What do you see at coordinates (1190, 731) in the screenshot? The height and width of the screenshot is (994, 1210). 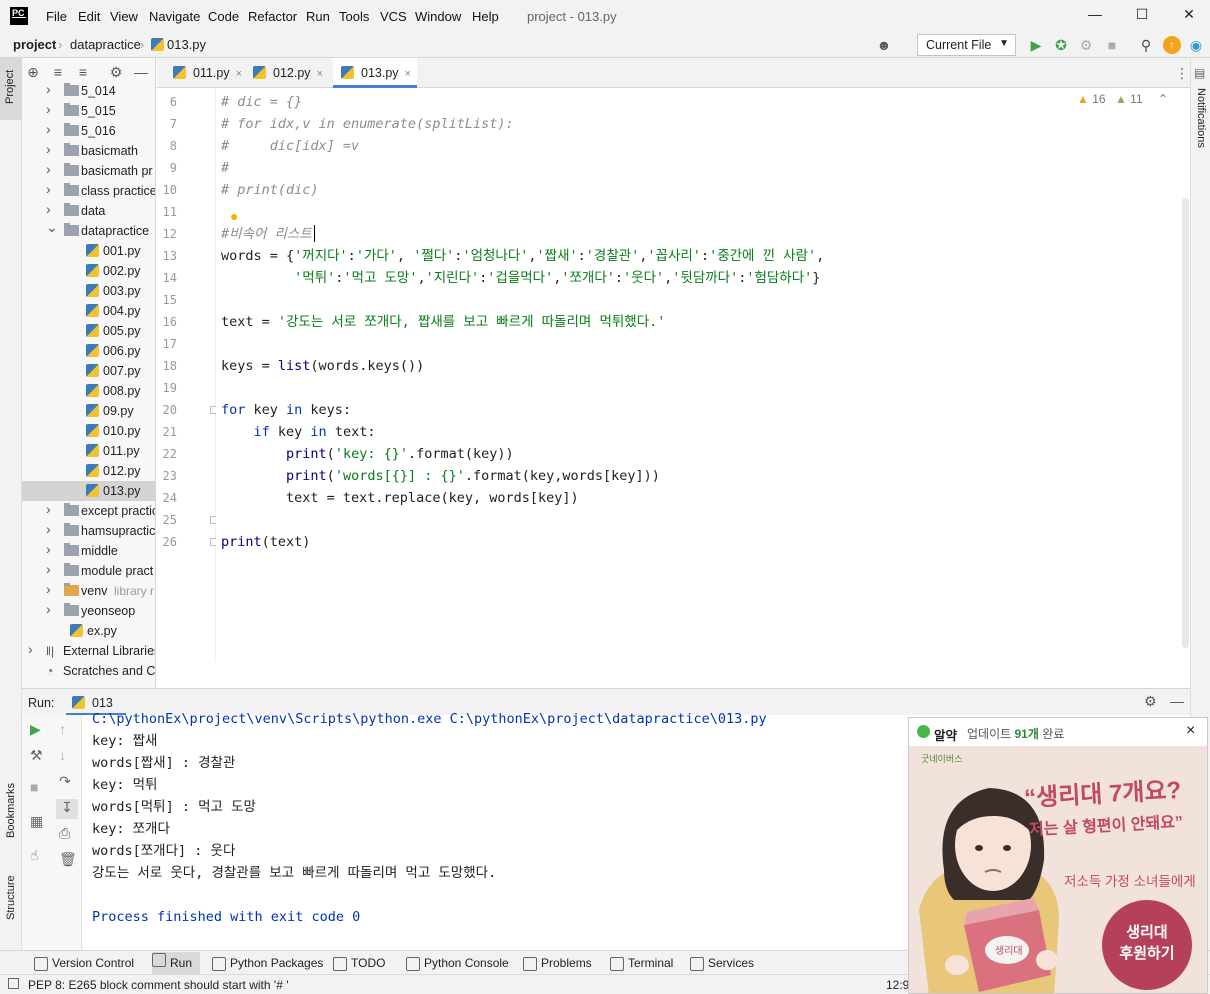 I see `close-ad-icon: ×` at bounding box center [1190, 731].